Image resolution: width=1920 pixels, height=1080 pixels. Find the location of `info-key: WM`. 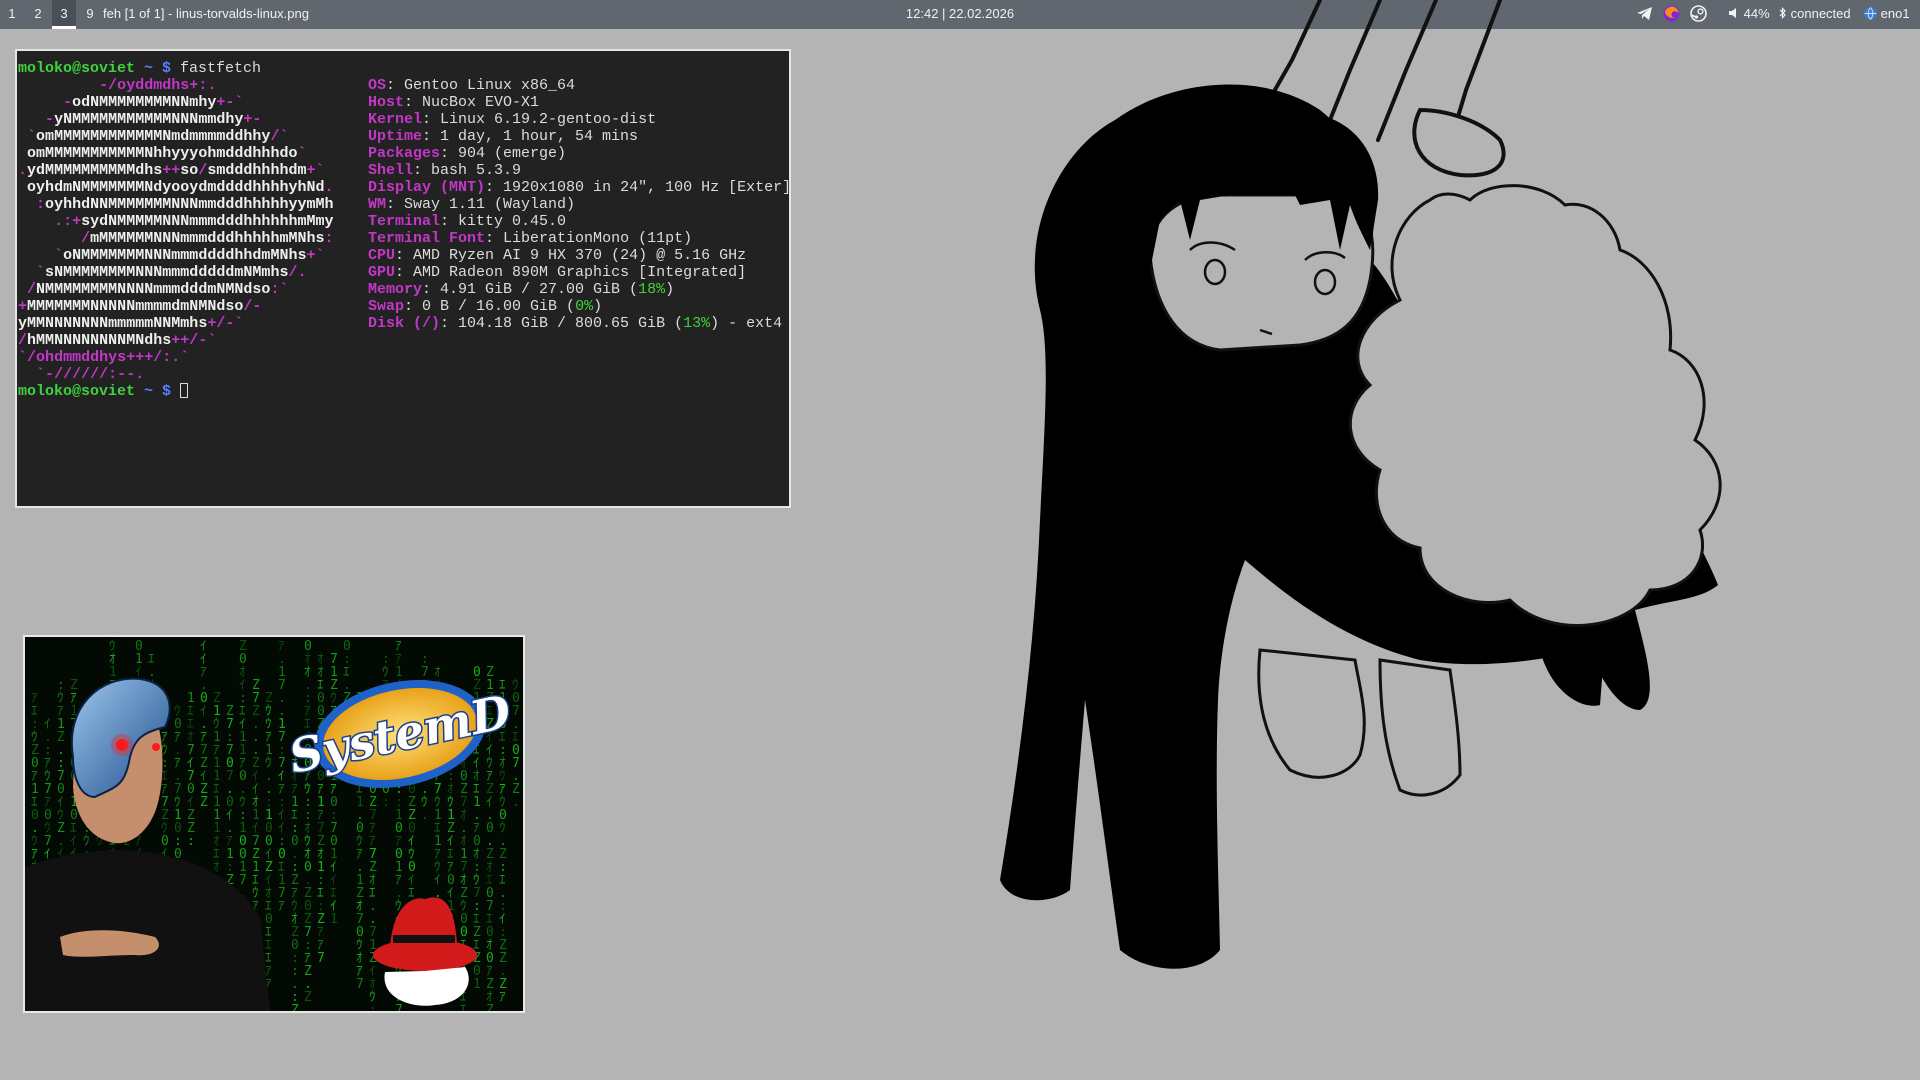

info-key: WM is located at coordinates (377, 204).